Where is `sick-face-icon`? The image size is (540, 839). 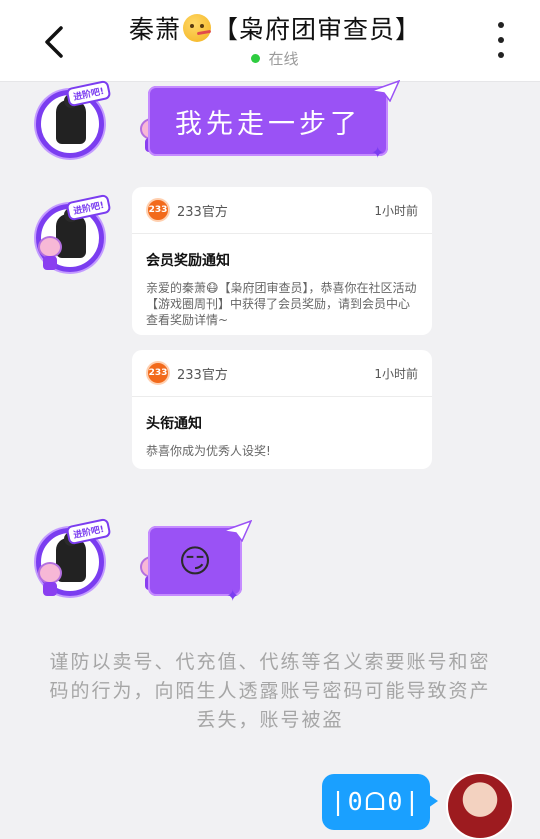
sick-face-icon is located at coordinates (197, 28).